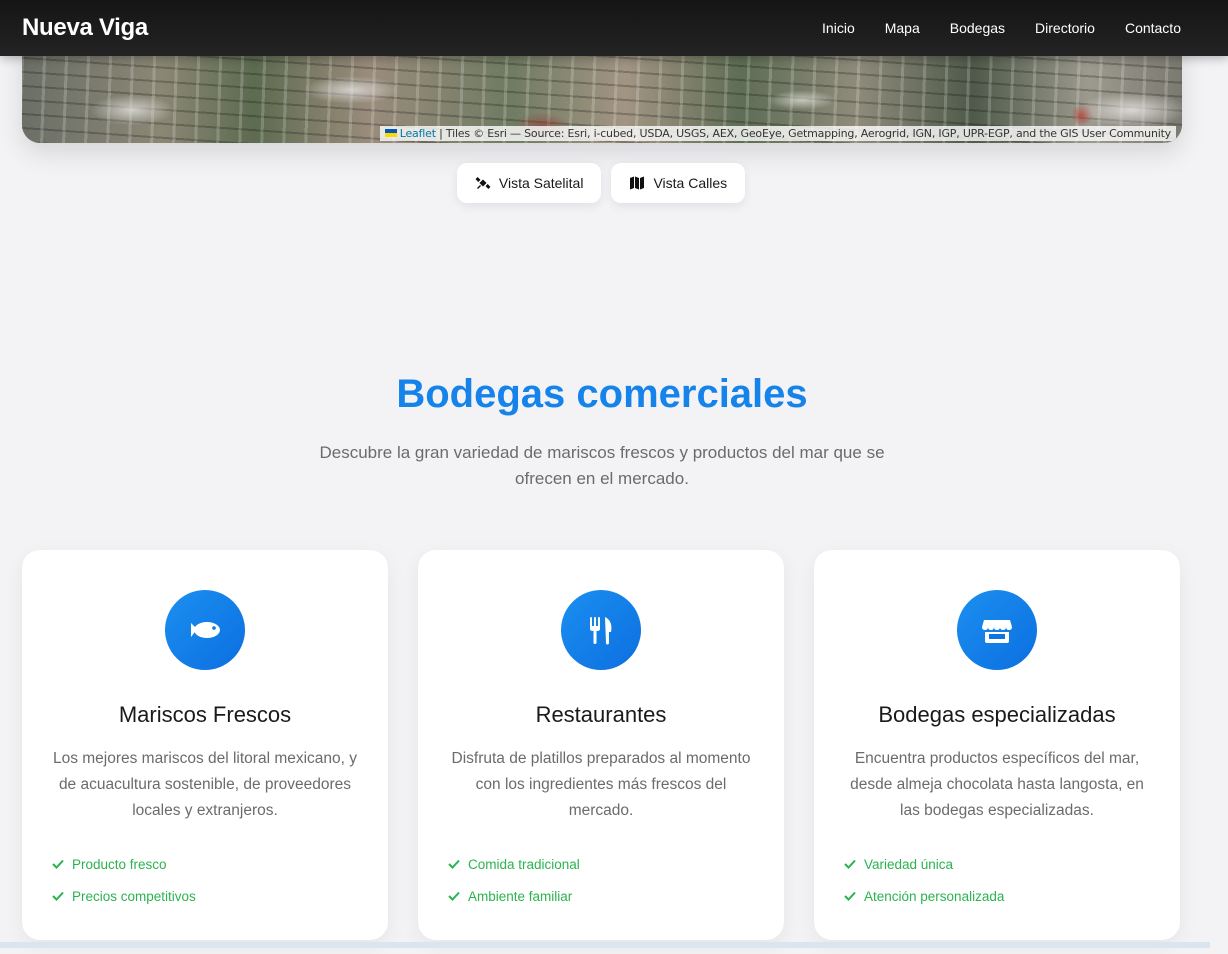  What do you see at coordinates (838, 28) in the screenshot?
I see `nav-inicio: Inicio` at bounding box center [838, 28].